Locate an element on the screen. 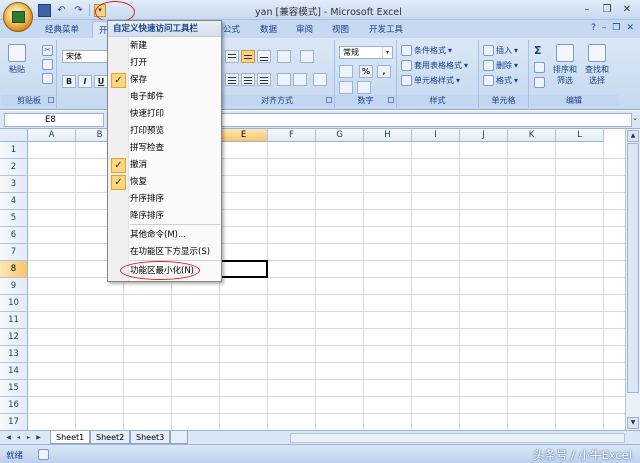  column-header: L is located at coordinates (580, 135).